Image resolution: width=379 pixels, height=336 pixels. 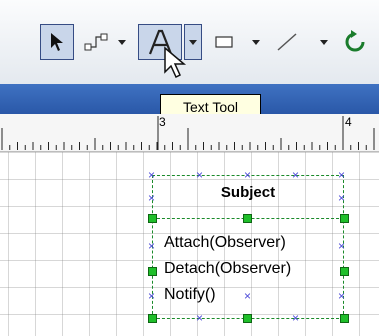 I want to click on connector-tool-button, so click(x=96, y=42).